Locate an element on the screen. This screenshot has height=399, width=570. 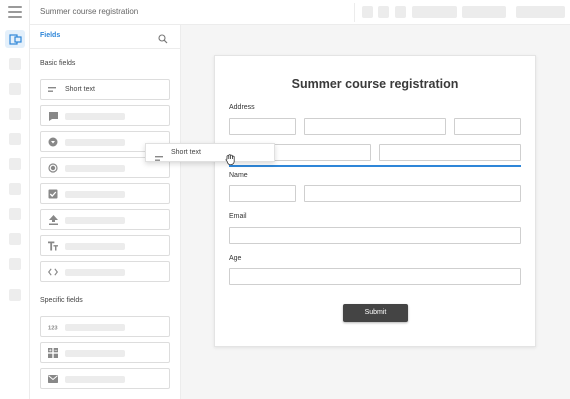
drag-ghost-label: Short text is located at coordinates (186, 152).